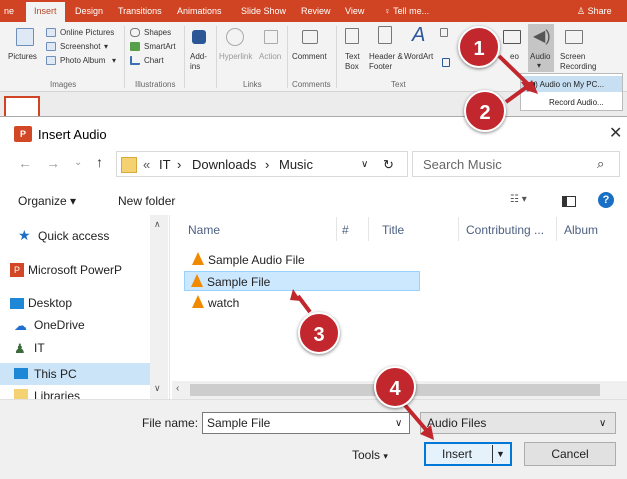 Image resolution: width=627 pixels, height=479 pixels. Describe the element at coordinates (395, 387) in the screenshot. I see `step-badge-4: 4` at that location.